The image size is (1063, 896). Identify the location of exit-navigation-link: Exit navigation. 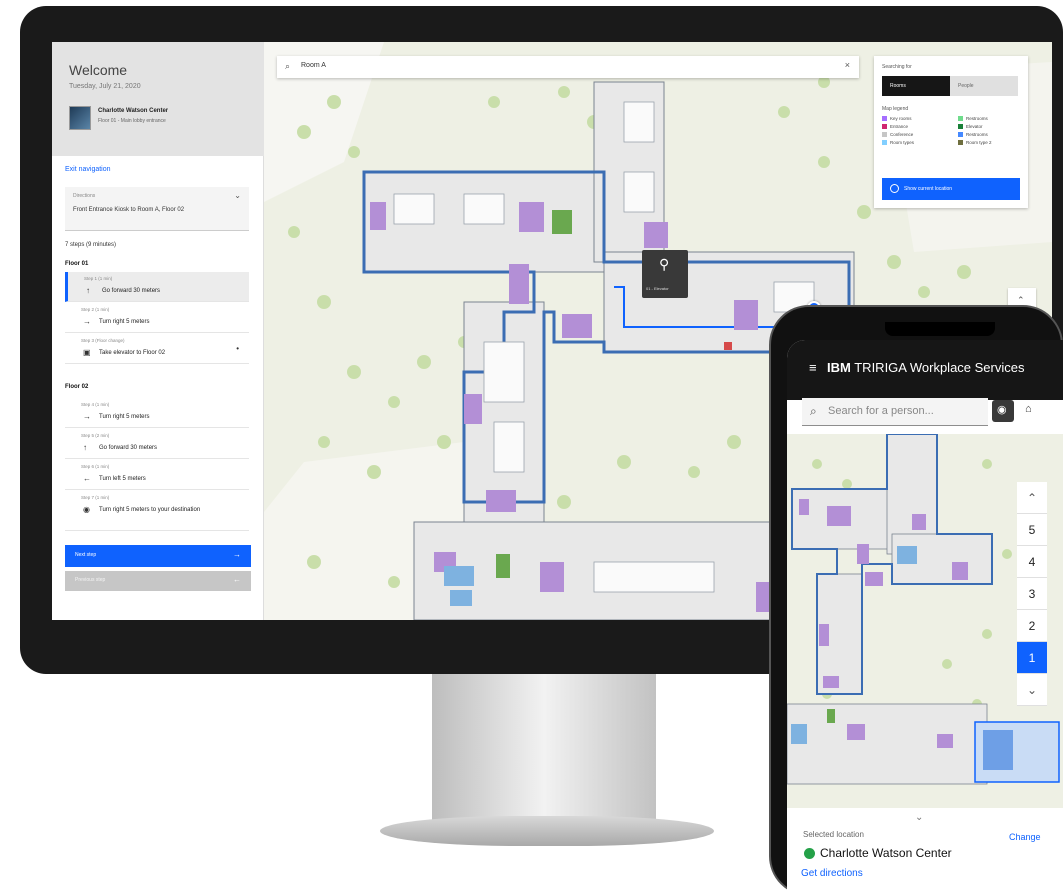
(88, 169).